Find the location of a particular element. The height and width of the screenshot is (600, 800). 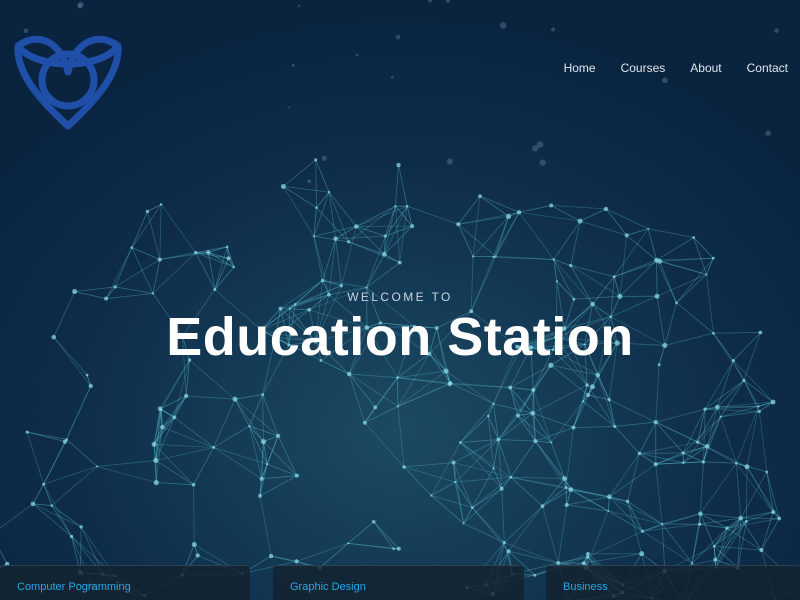

main-nav: Home Courses About Contact is located at coordinates (663, 68).